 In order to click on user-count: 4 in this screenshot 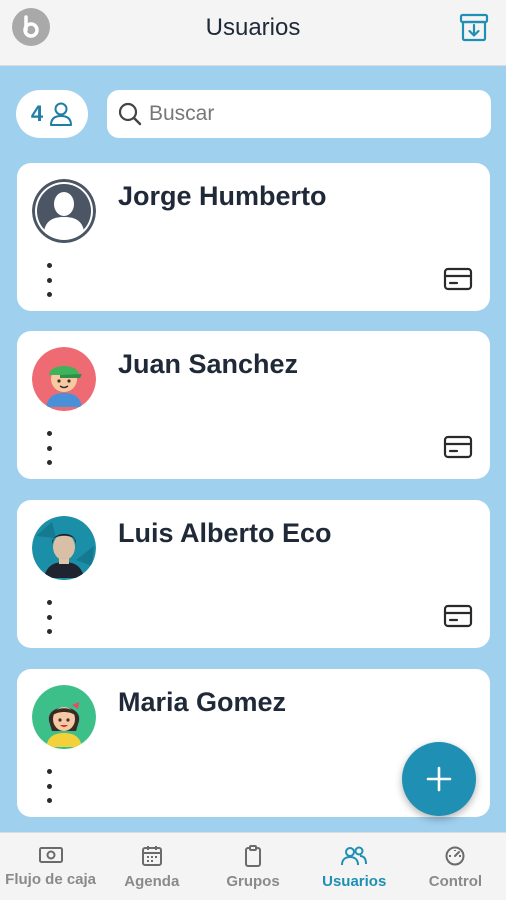, I will do `click(37, 113)`.